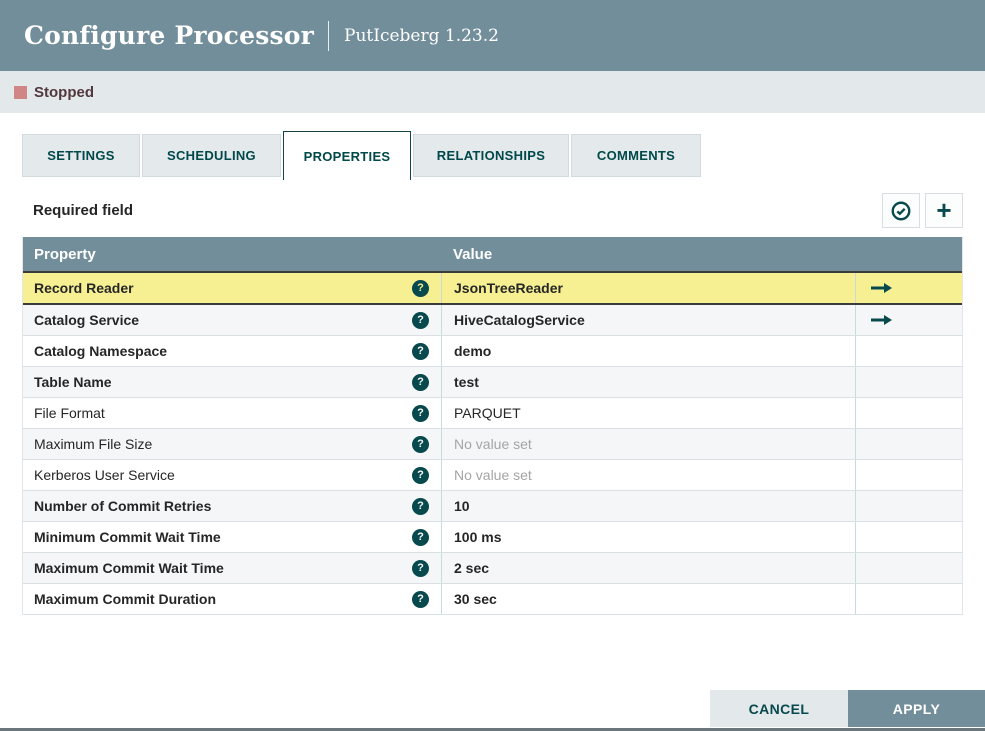  What do you see at coordinates (916, 708) in the screenshot?
I see `apply-button: APPLY` at bounding box center [916, 708].